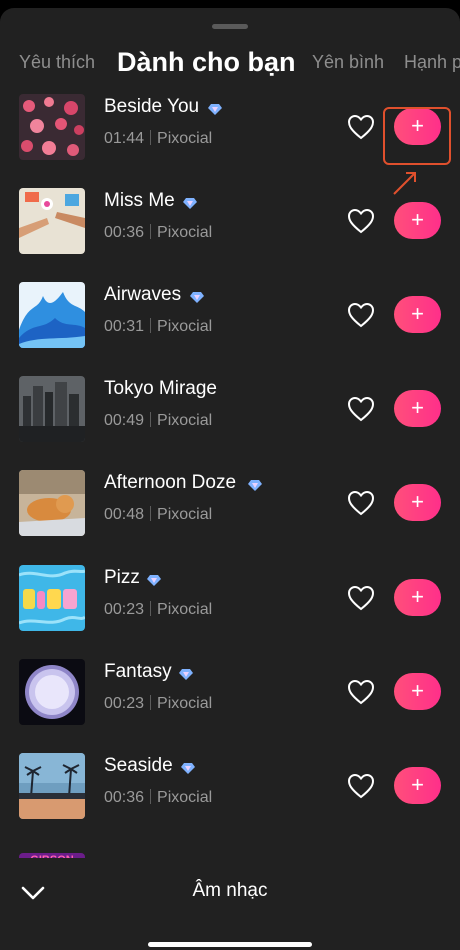 The width and height of the screenshot is (460, 950). I want to click on track-meta: 00:31 Pixocial, so click(158, 327).